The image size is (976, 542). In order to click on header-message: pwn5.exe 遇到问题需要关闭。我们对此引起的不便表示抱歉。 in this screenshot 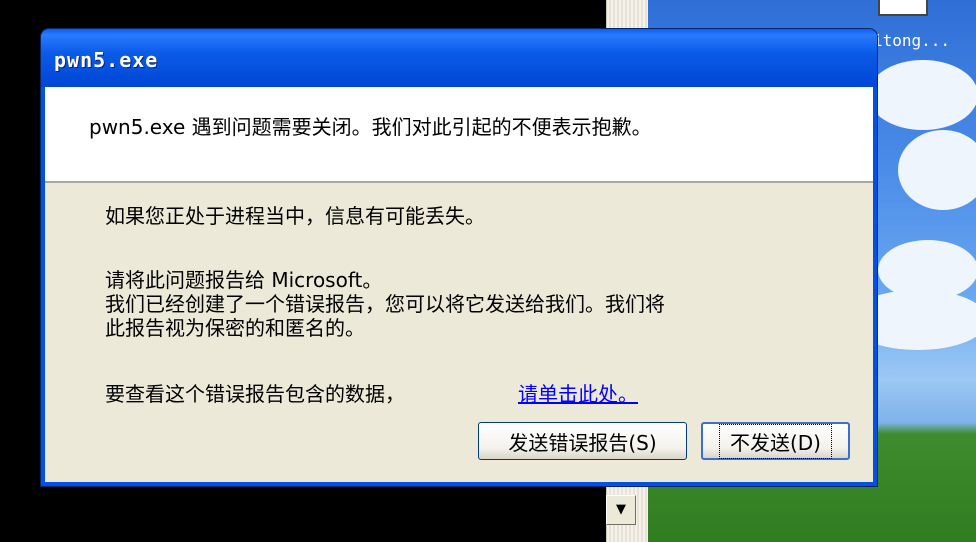, I will do `click(370, 127)`.